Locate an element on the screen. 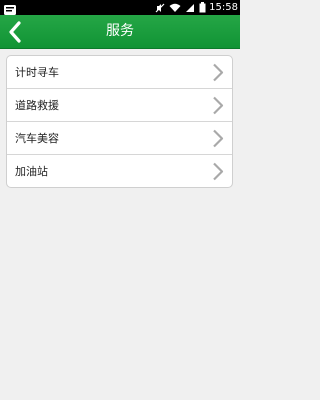  mute-icon is located at coordinates (160, 7).